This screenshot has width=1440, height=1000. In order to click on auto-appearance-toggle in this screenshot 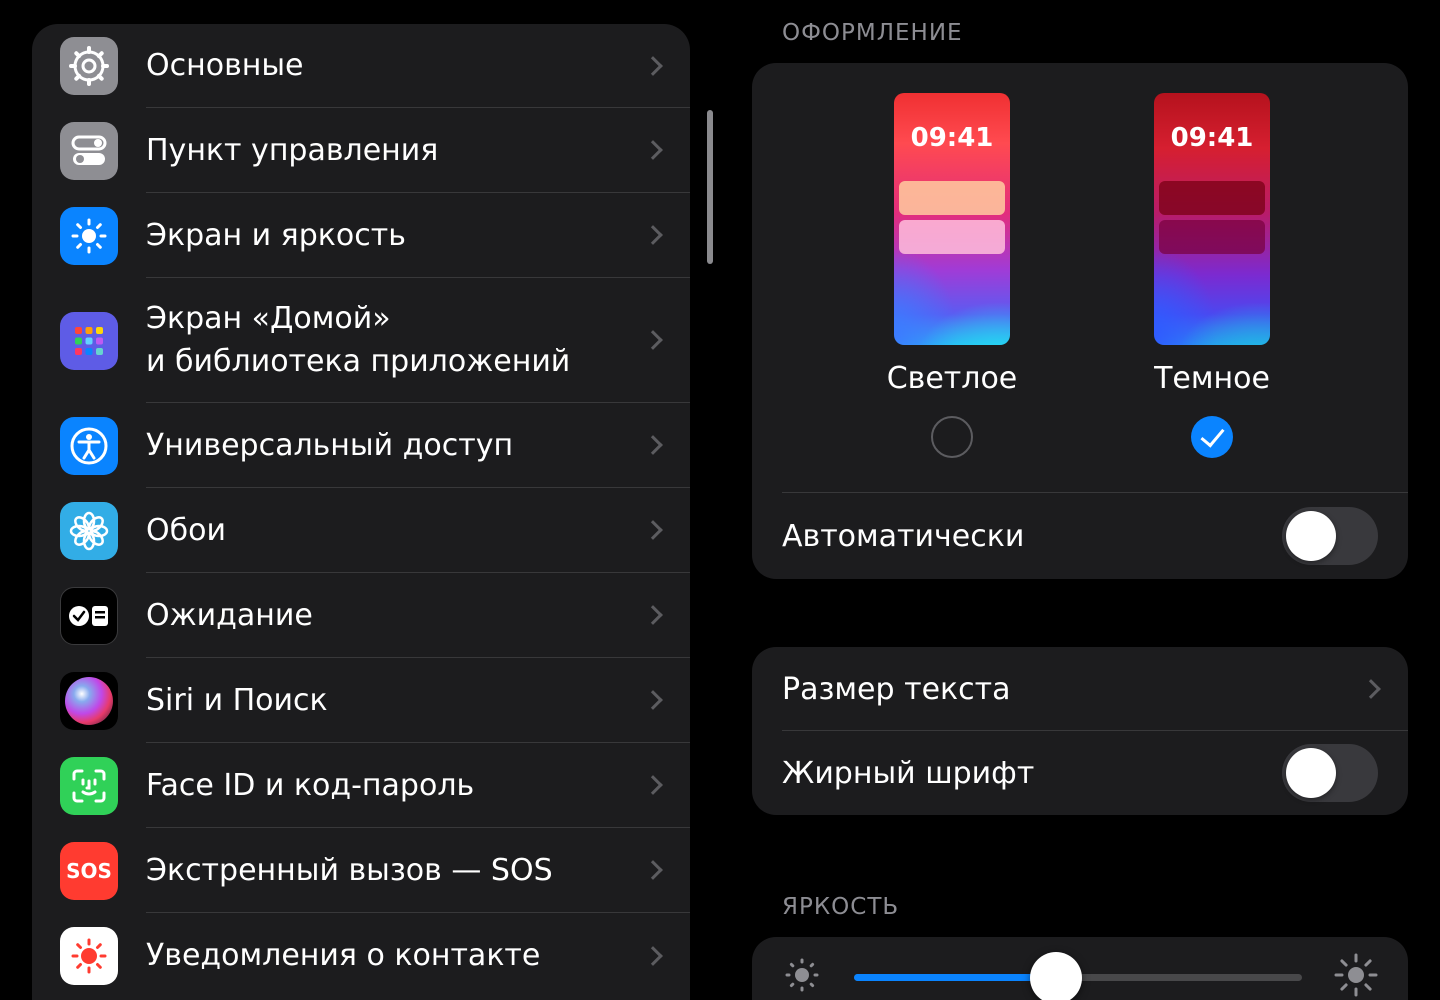, I will do `click(1330, 536)`.